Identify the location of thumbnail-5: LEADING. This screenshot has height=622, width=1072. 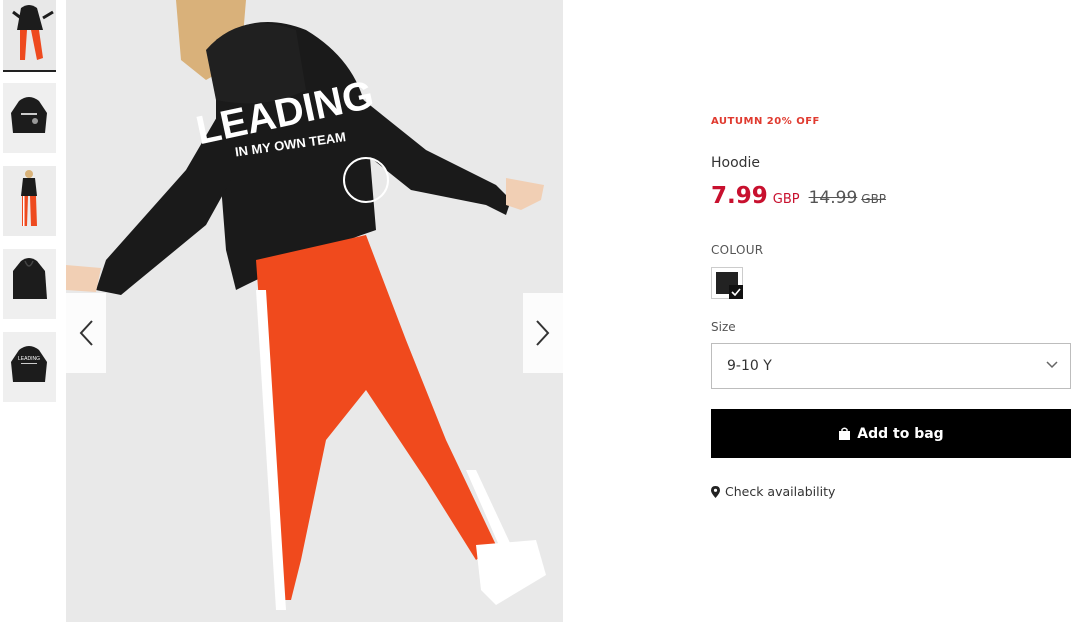
(29, 367).